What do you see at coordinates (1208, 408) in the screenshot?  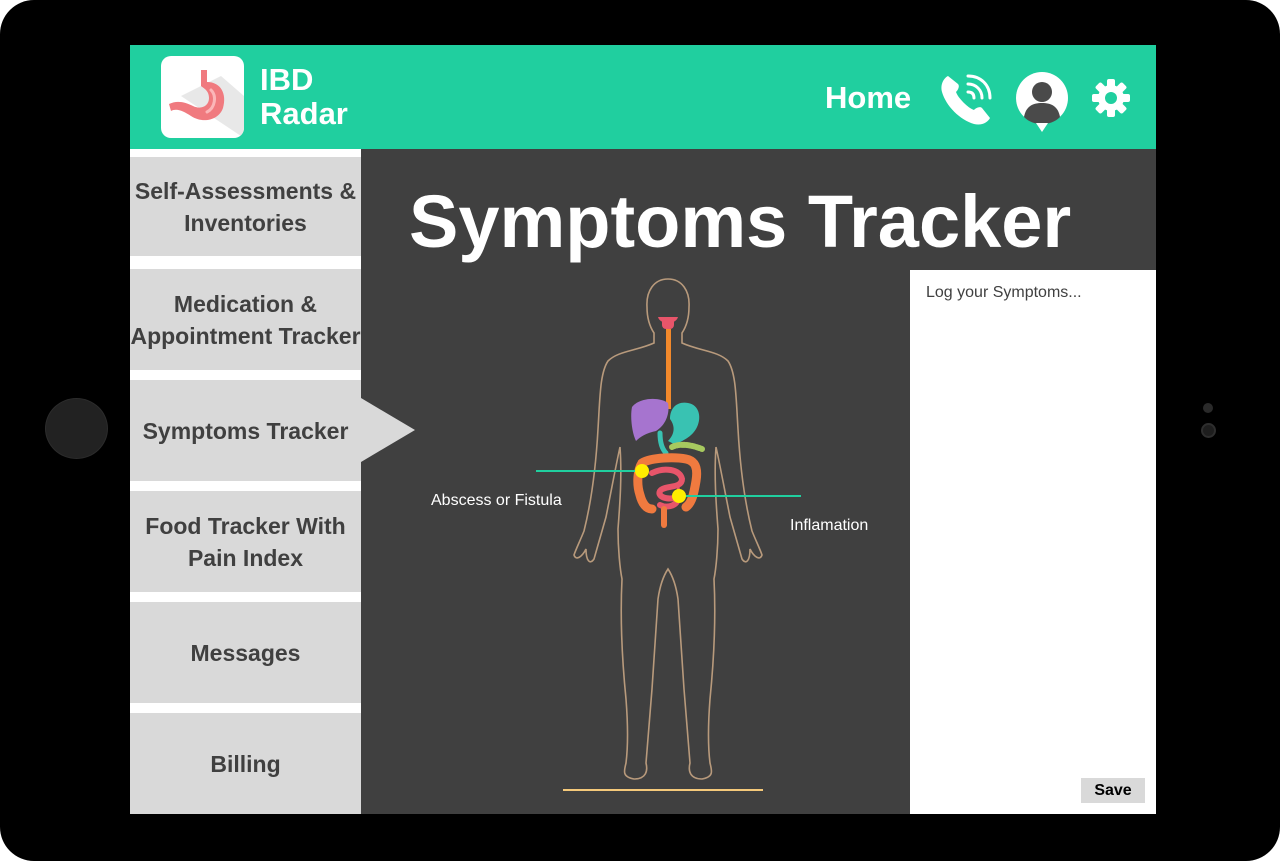 I see `device-sensor-icon` at bounding box center [1208, 408].